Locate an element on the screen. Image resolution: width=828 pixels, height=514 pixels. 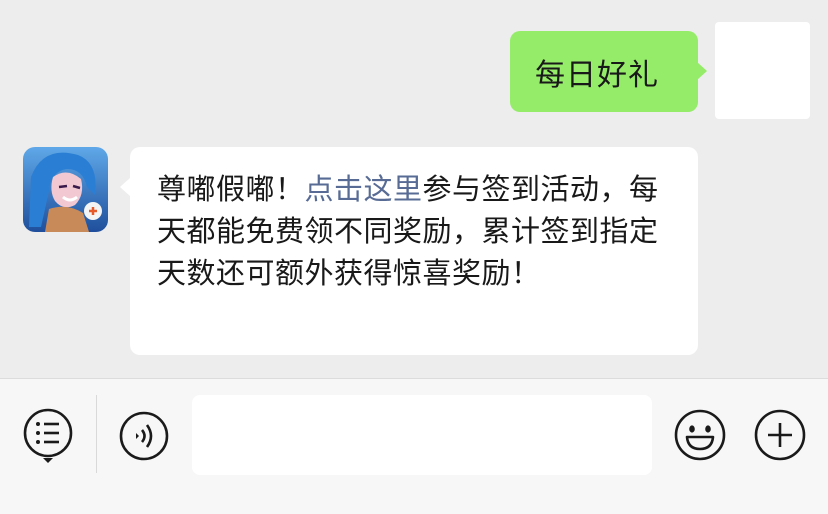
divider is located at coordinates (96, 434).